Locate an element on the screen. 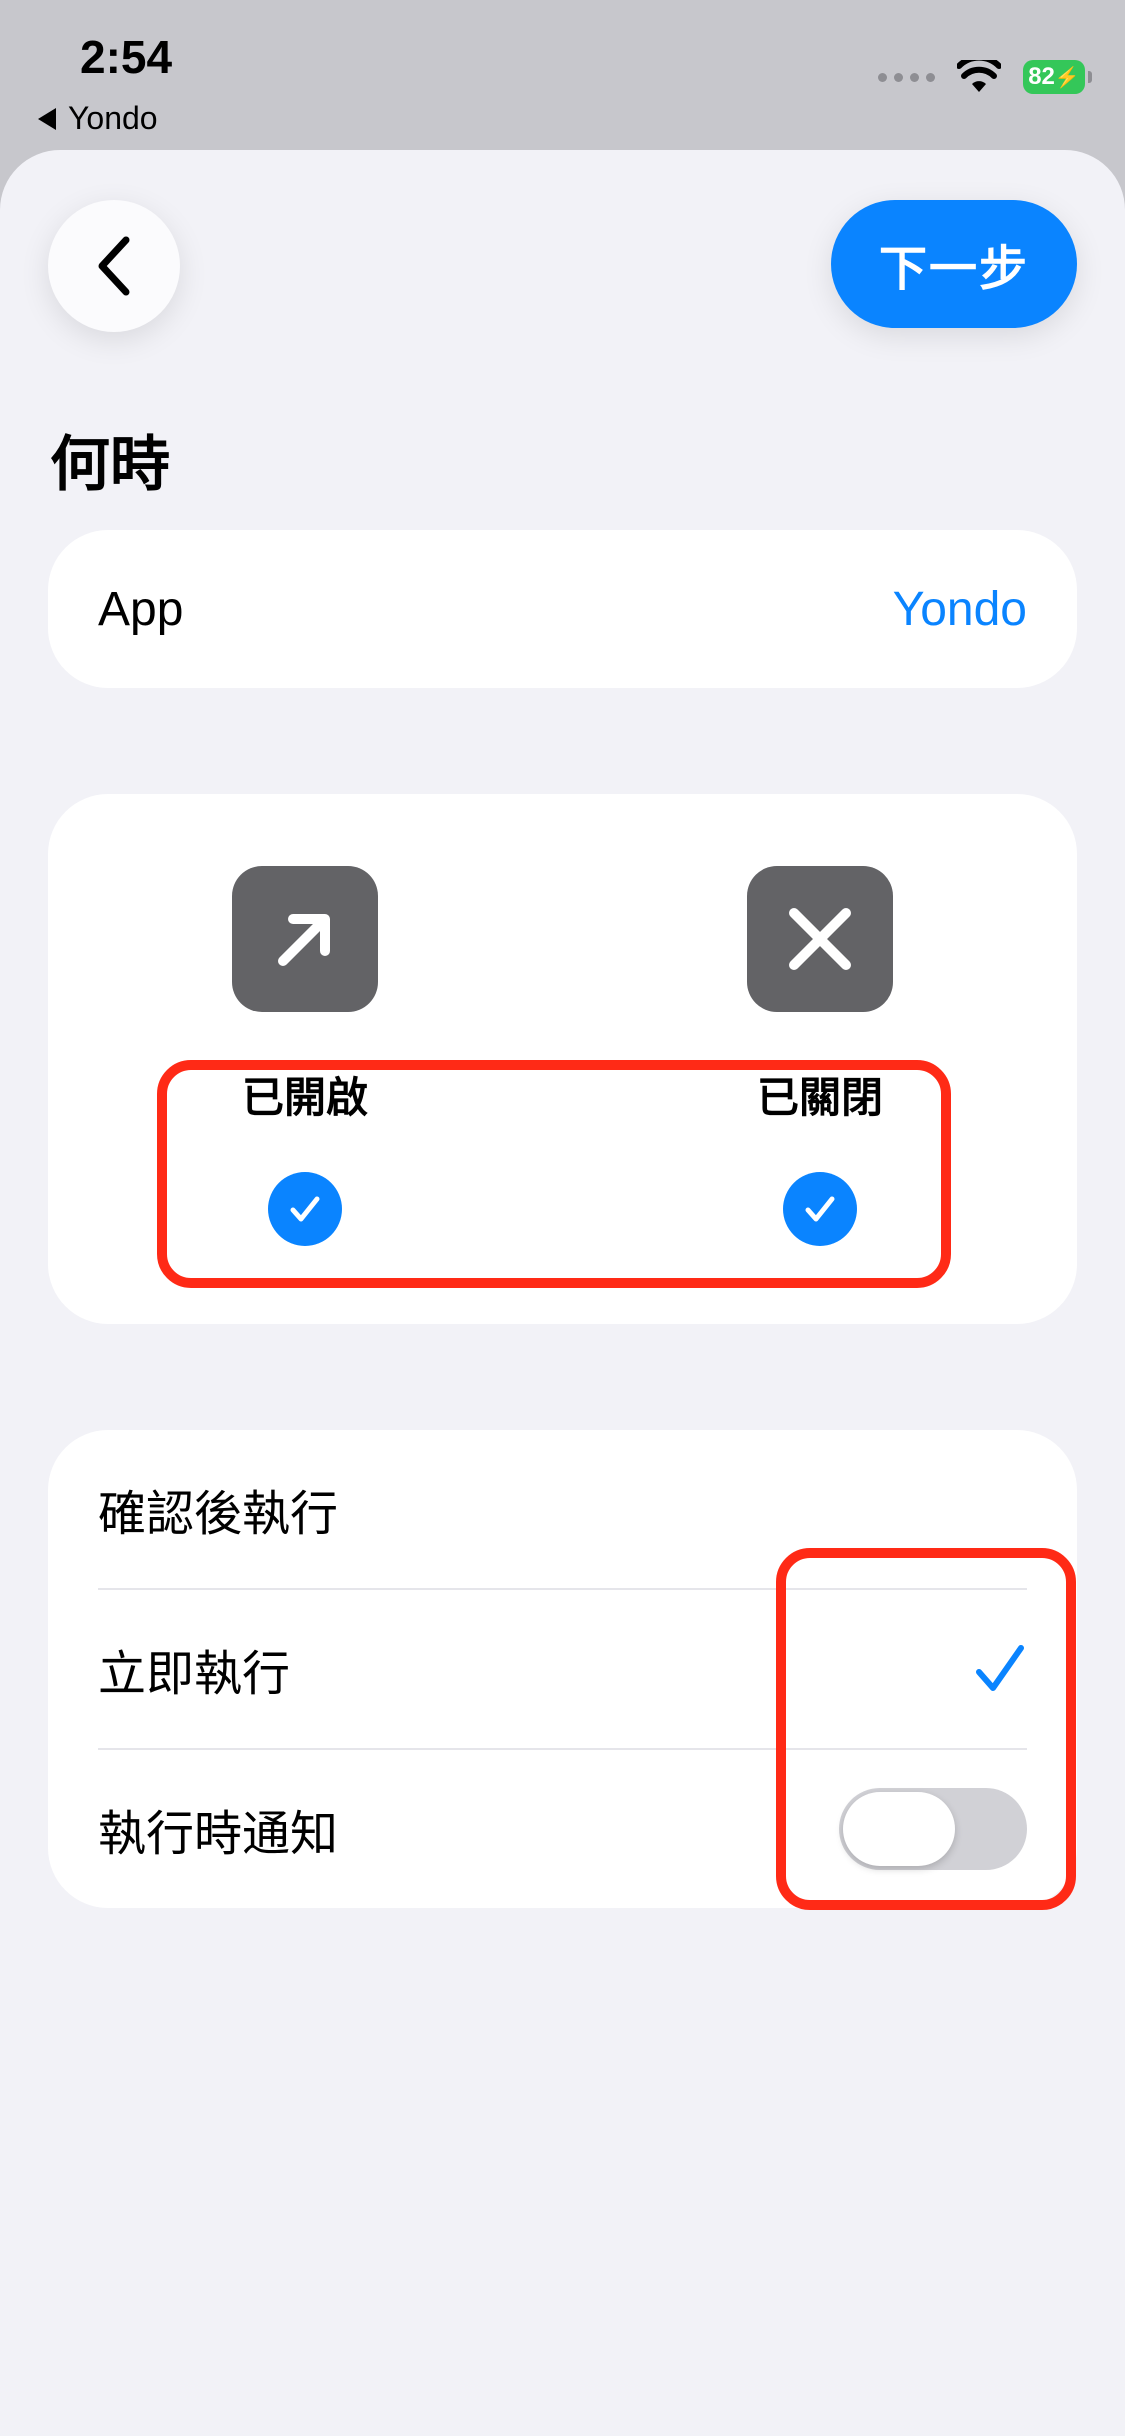  status-back-app: Yondo is located at coordinates (113, 118).